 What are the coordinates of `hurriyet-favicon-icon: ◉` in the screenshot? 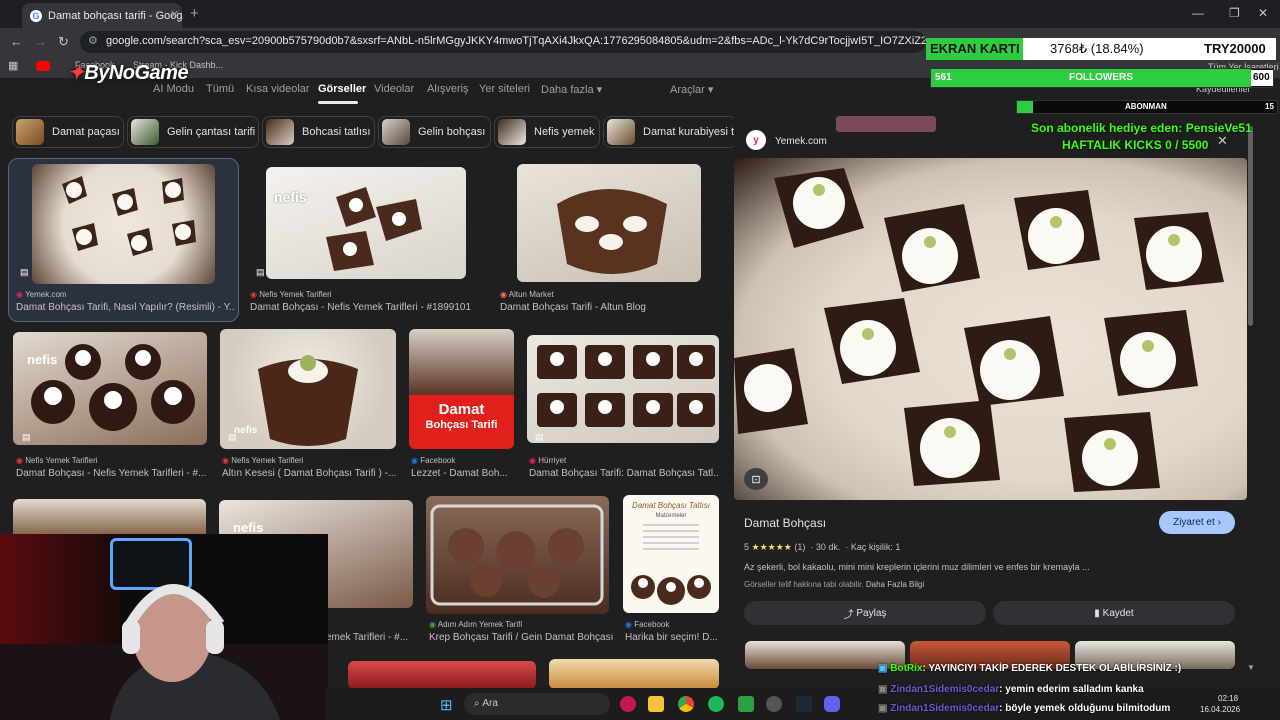 It's located at (532, 460).